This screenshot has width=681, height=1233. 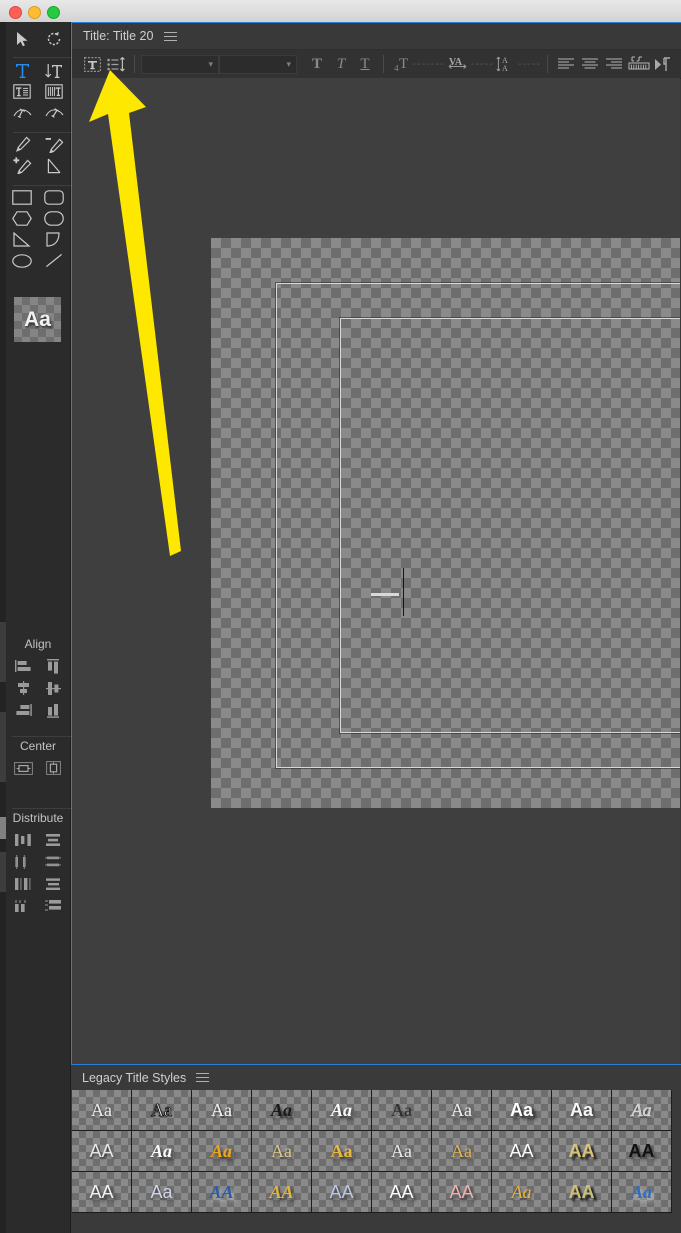 What do you see at coordinates (22, 70) in the screenshot?
I see `type-tool` at bounding box center [22, 70].